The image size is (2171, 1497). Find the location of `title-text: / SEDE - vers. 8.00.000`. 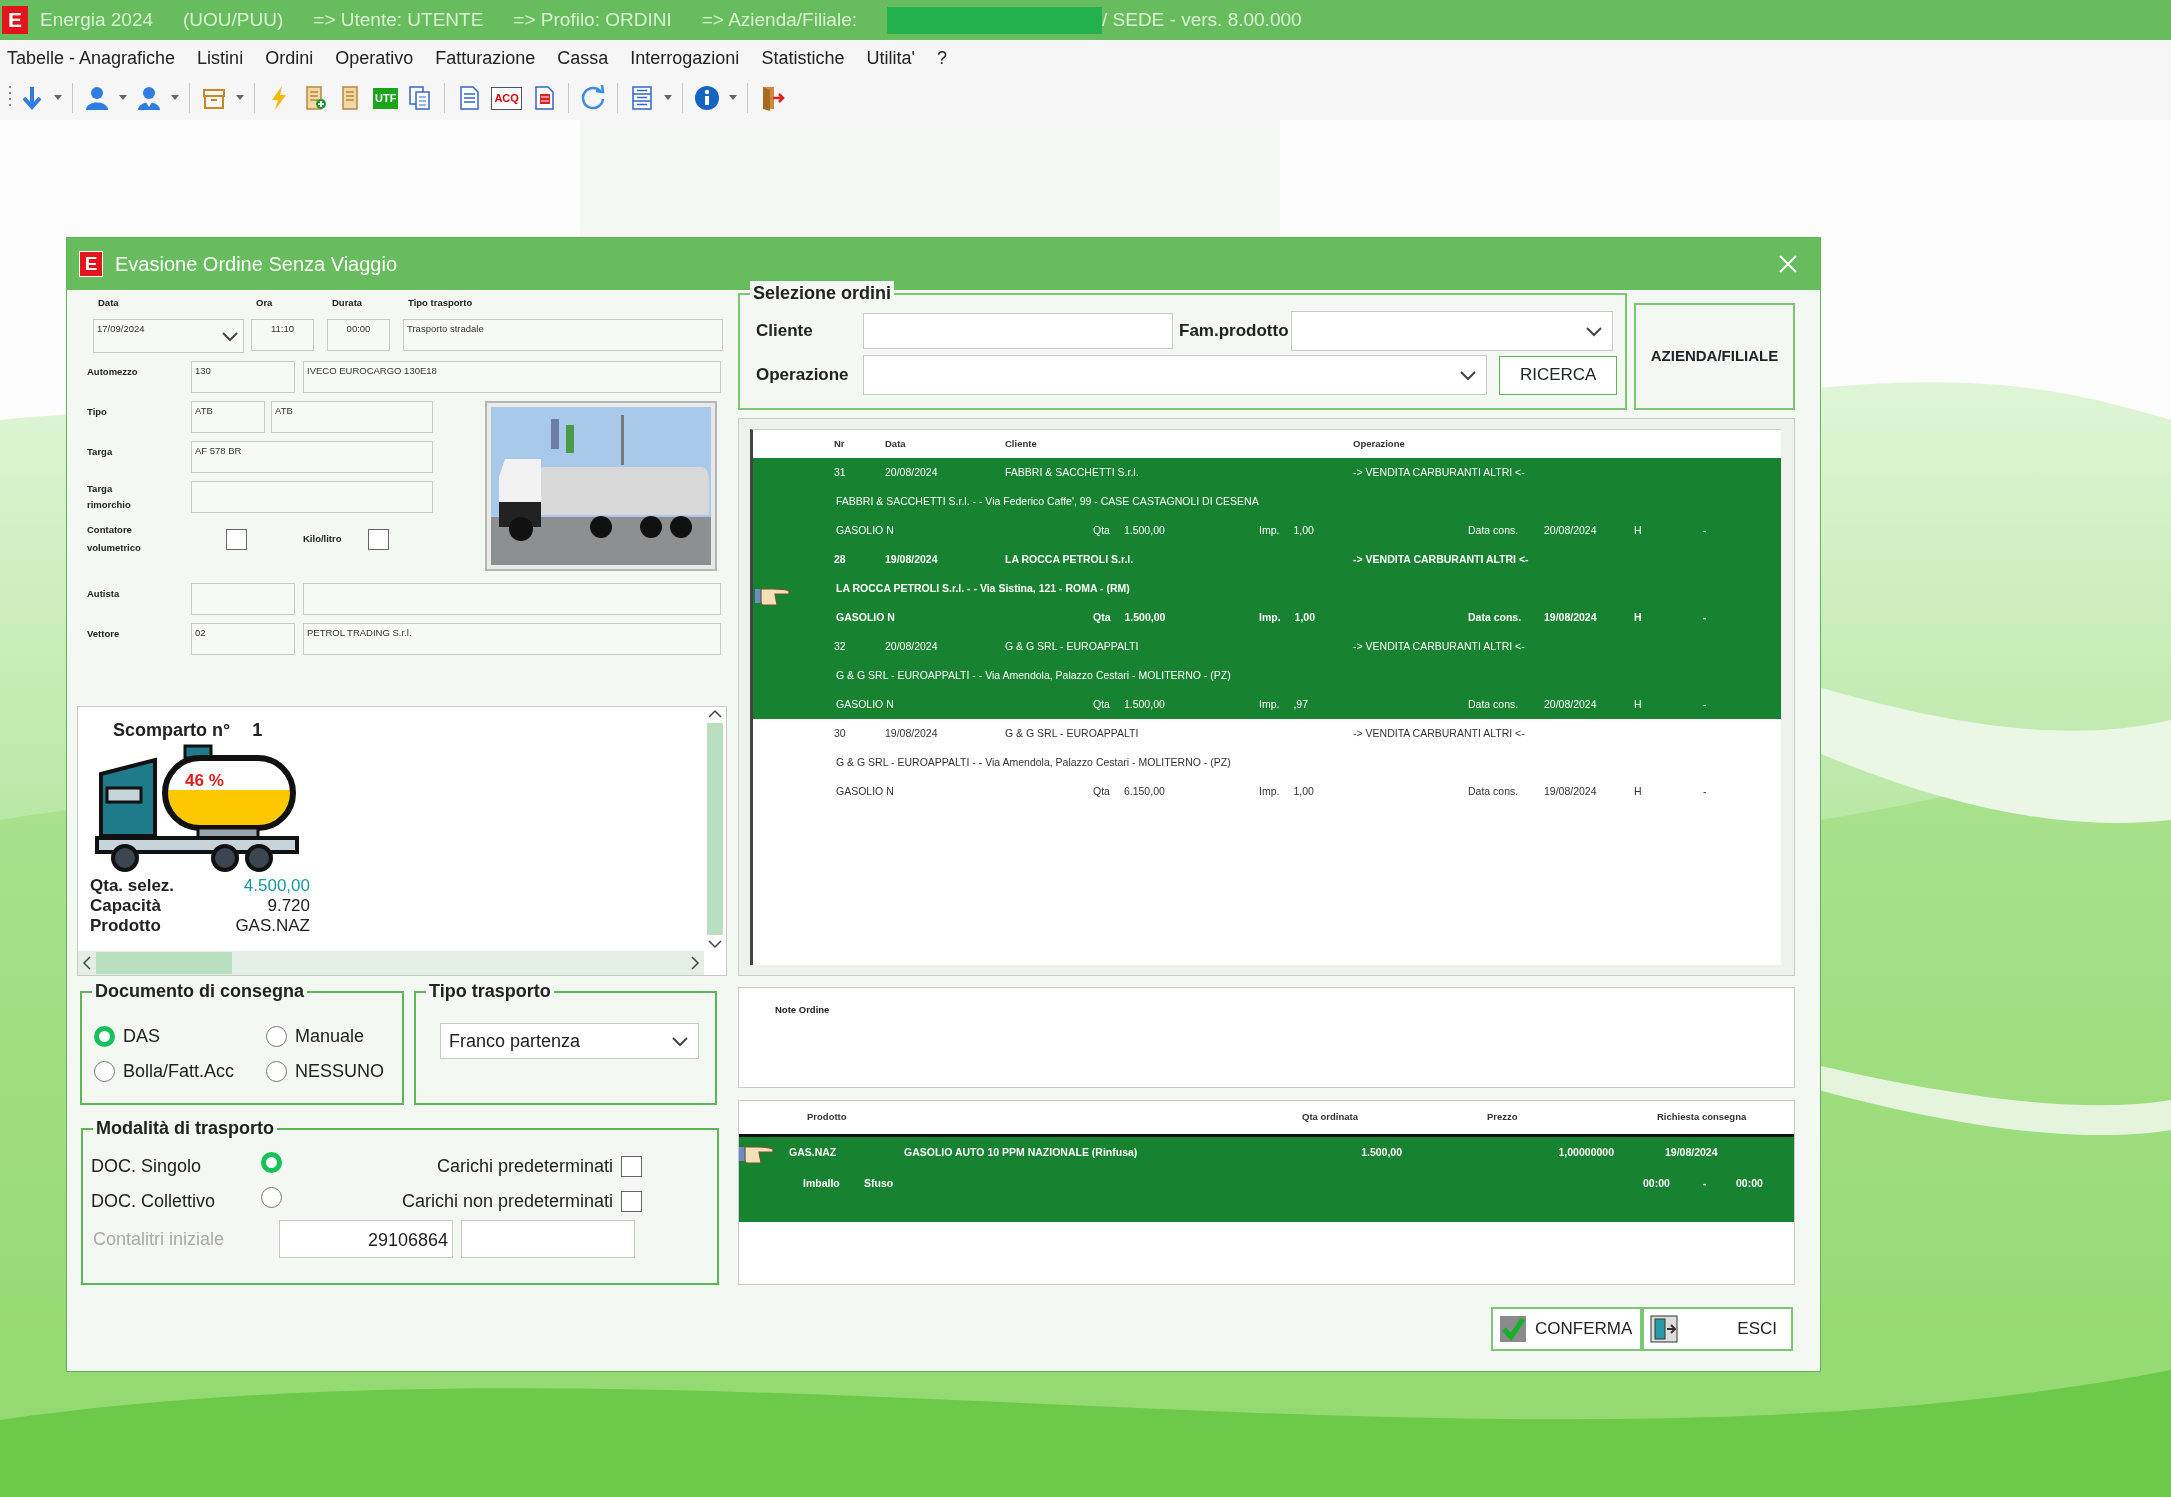

title-text: / SEDE - vers. 8.00.000 is located at coordinates (1202, 19).